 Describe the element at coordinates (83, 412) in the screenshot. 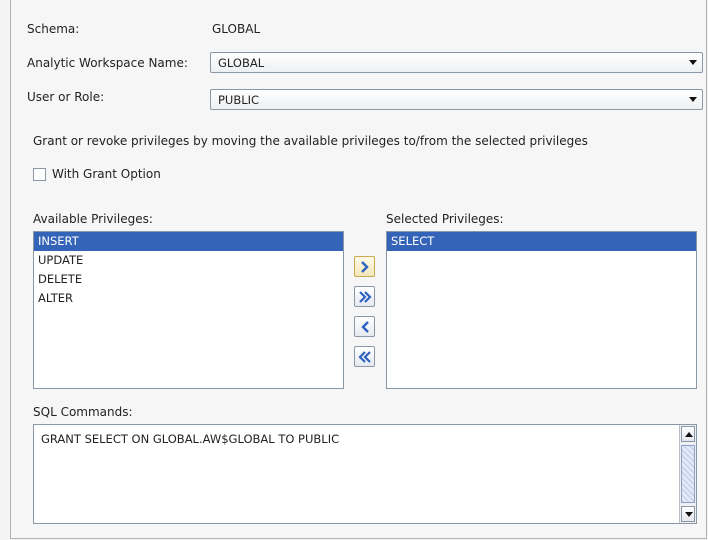

I see `sql-commands-label: SQL Commands:` at that location.